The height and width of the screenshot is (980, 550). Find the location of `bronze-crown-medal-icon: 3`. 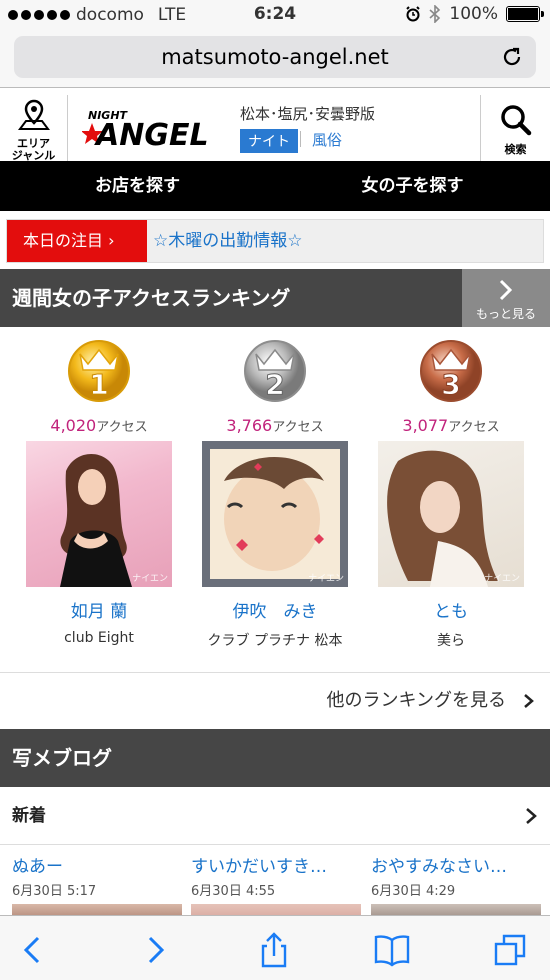

bronze-crown-medal-icon: 3 is located at coordinates (451, 371).